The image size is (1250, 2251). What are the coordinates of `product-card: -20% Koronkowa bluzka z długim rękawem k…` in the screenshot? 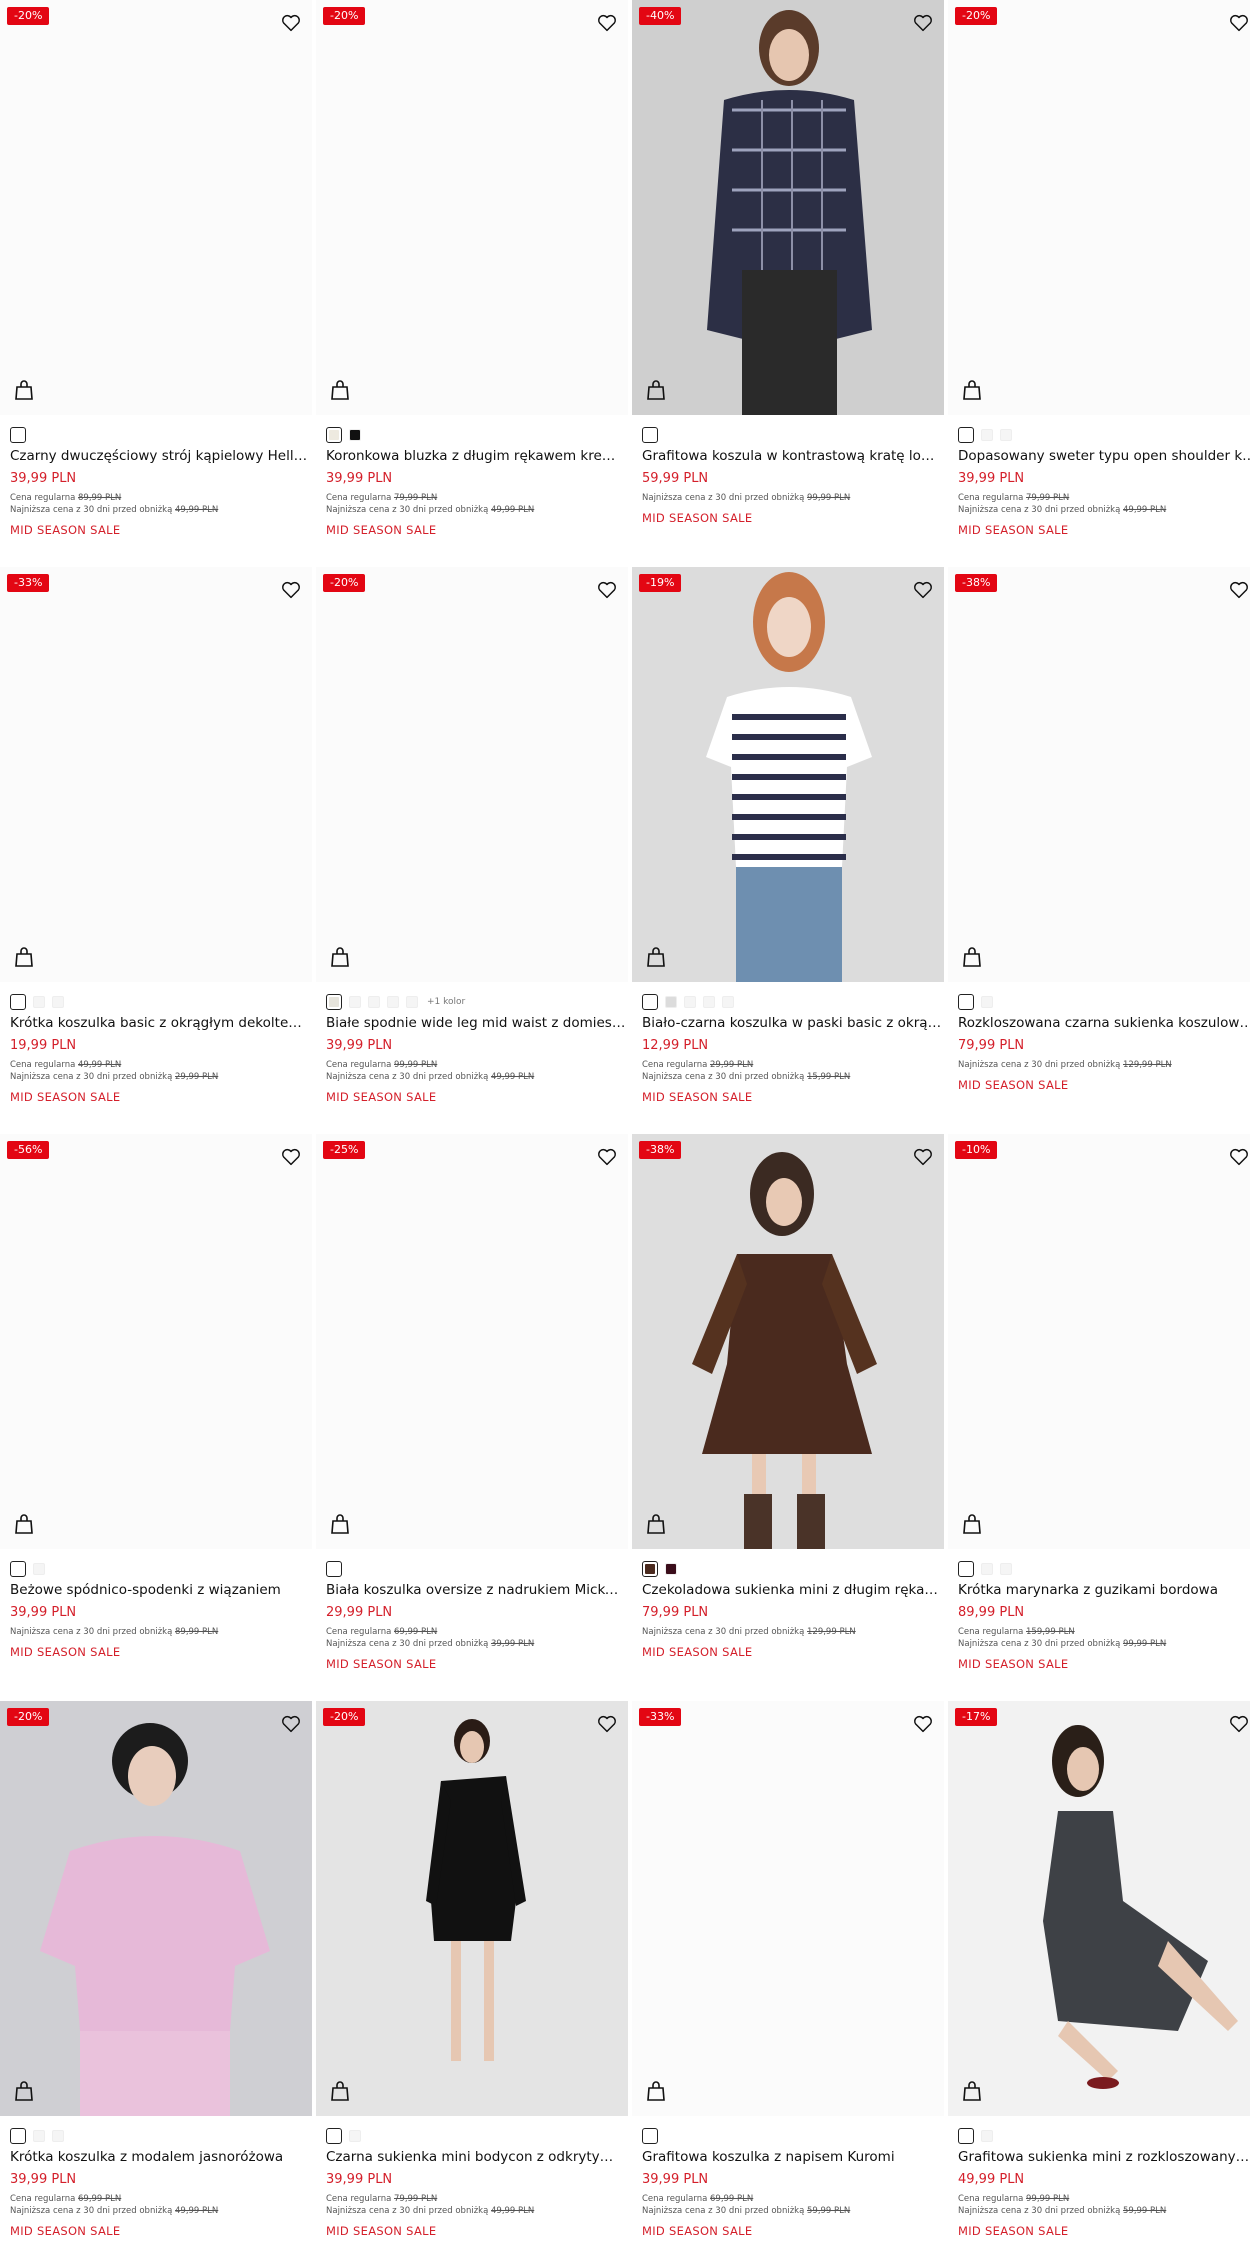 It's located at (472, 268).